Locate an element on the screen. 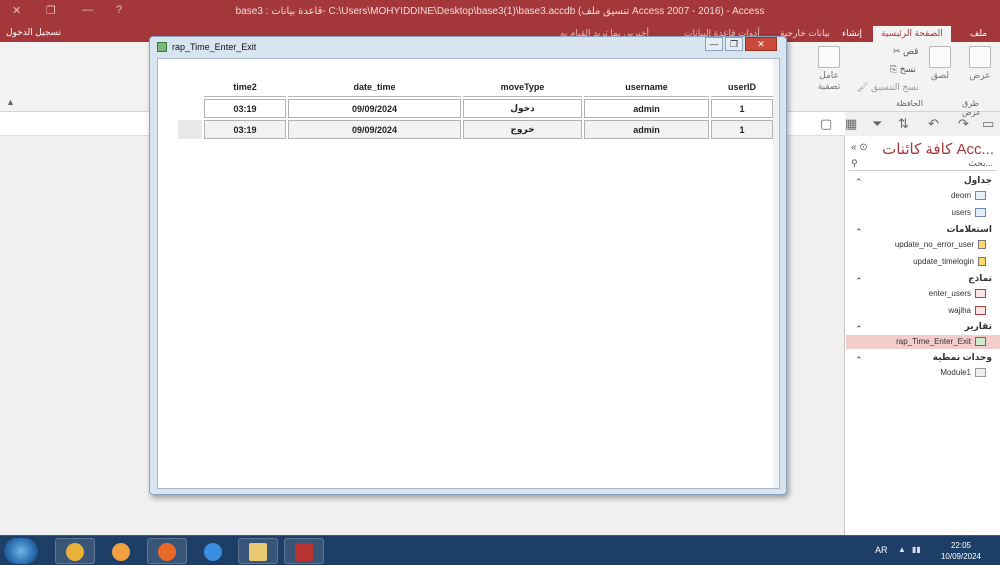 This screenshot has height=565, width=1000. column-header-username: username is located at coordinates (646, 88).